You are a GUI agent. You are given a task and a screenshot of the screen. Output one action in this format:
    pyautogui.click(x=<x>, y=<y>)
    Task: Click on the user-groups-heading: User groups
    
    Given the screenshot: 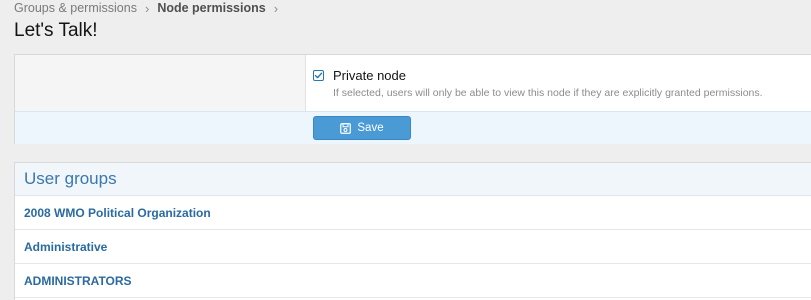 What is the action you would take?
    pyautogui.click(x=413, y=179)
    